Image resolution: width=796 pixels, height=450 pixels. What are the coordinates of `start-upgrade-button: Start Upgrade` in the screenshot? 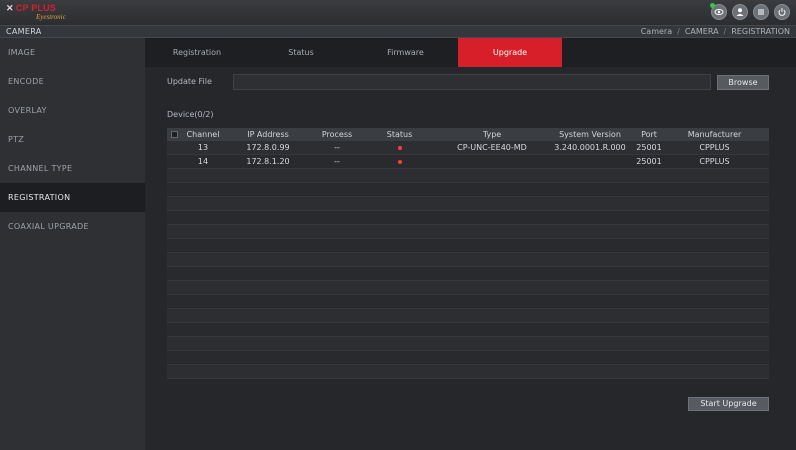 It's located at (728, 404).